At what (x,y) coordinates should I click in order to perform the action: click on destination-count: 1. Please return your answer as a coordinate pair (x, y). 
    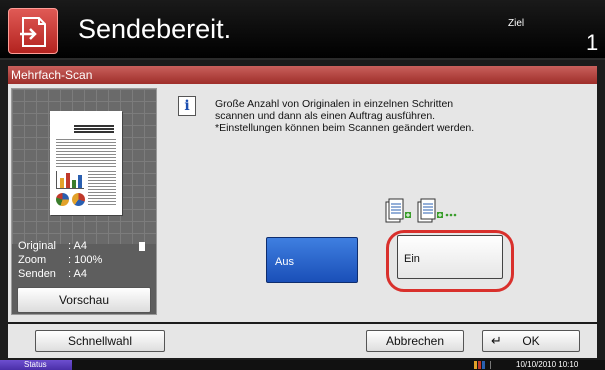
    Looking at the image, I should click on (592, 42).